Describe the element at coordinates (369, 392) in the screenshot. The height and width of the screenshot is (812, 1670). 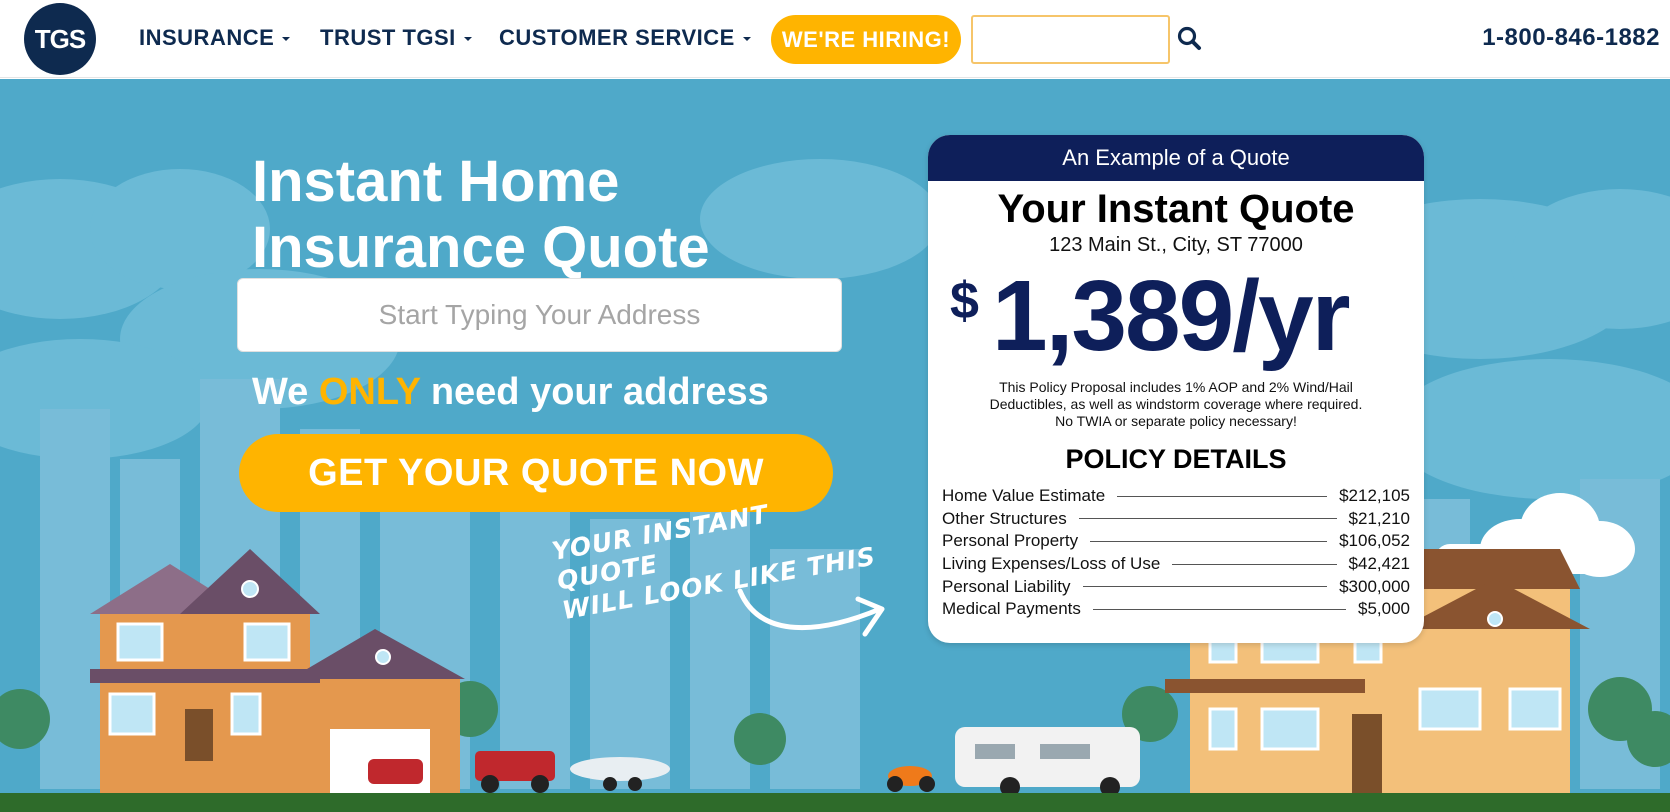
I see `tagline-only-word: ONLY` at that location.